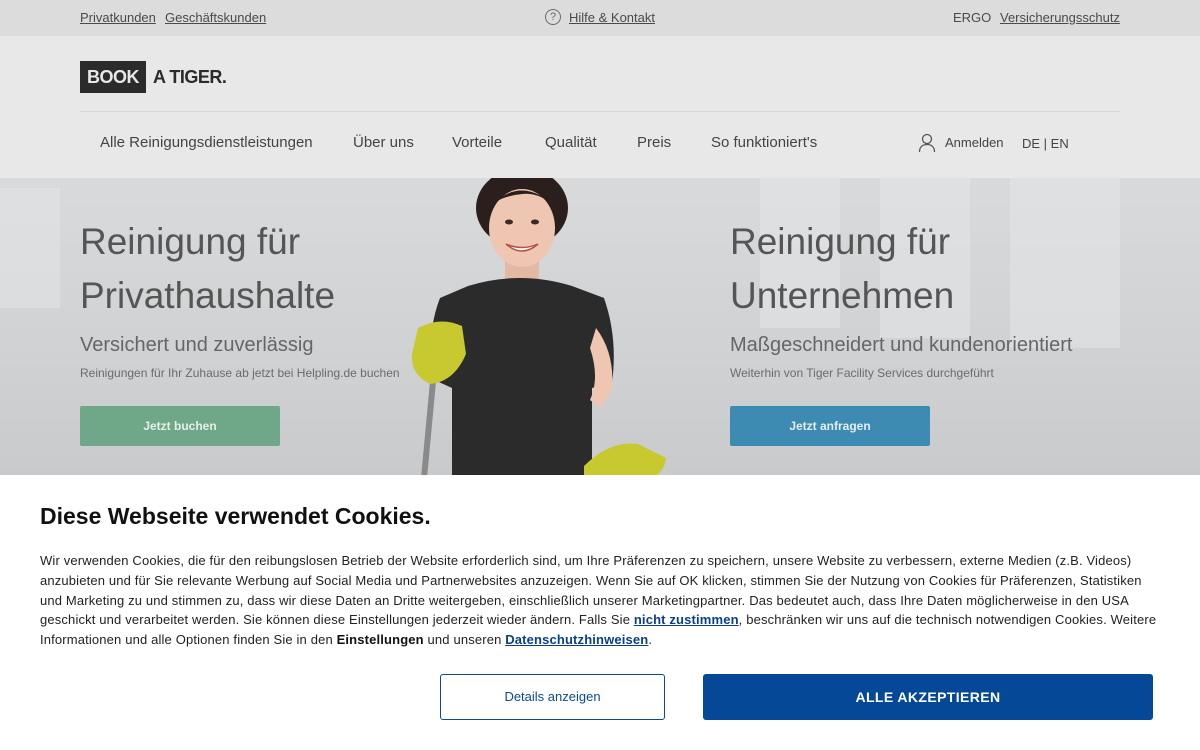 The width and height of the screenshot is (1200, 750). What do you see at coordinates (830, 426) in the screenshot?
I see `jetzt-anfragen-button: Jetzt anfragen` at bounding box center [830, 426].